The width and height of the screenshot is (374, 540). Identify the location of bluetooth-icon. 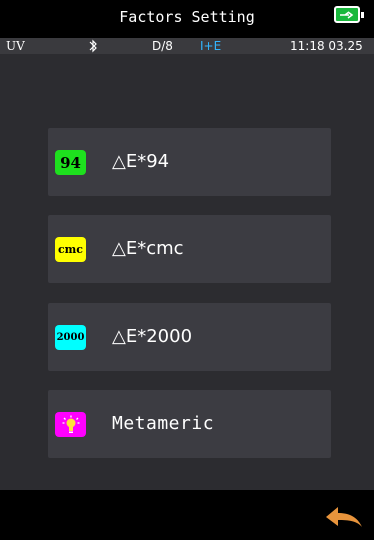
(93, 46).